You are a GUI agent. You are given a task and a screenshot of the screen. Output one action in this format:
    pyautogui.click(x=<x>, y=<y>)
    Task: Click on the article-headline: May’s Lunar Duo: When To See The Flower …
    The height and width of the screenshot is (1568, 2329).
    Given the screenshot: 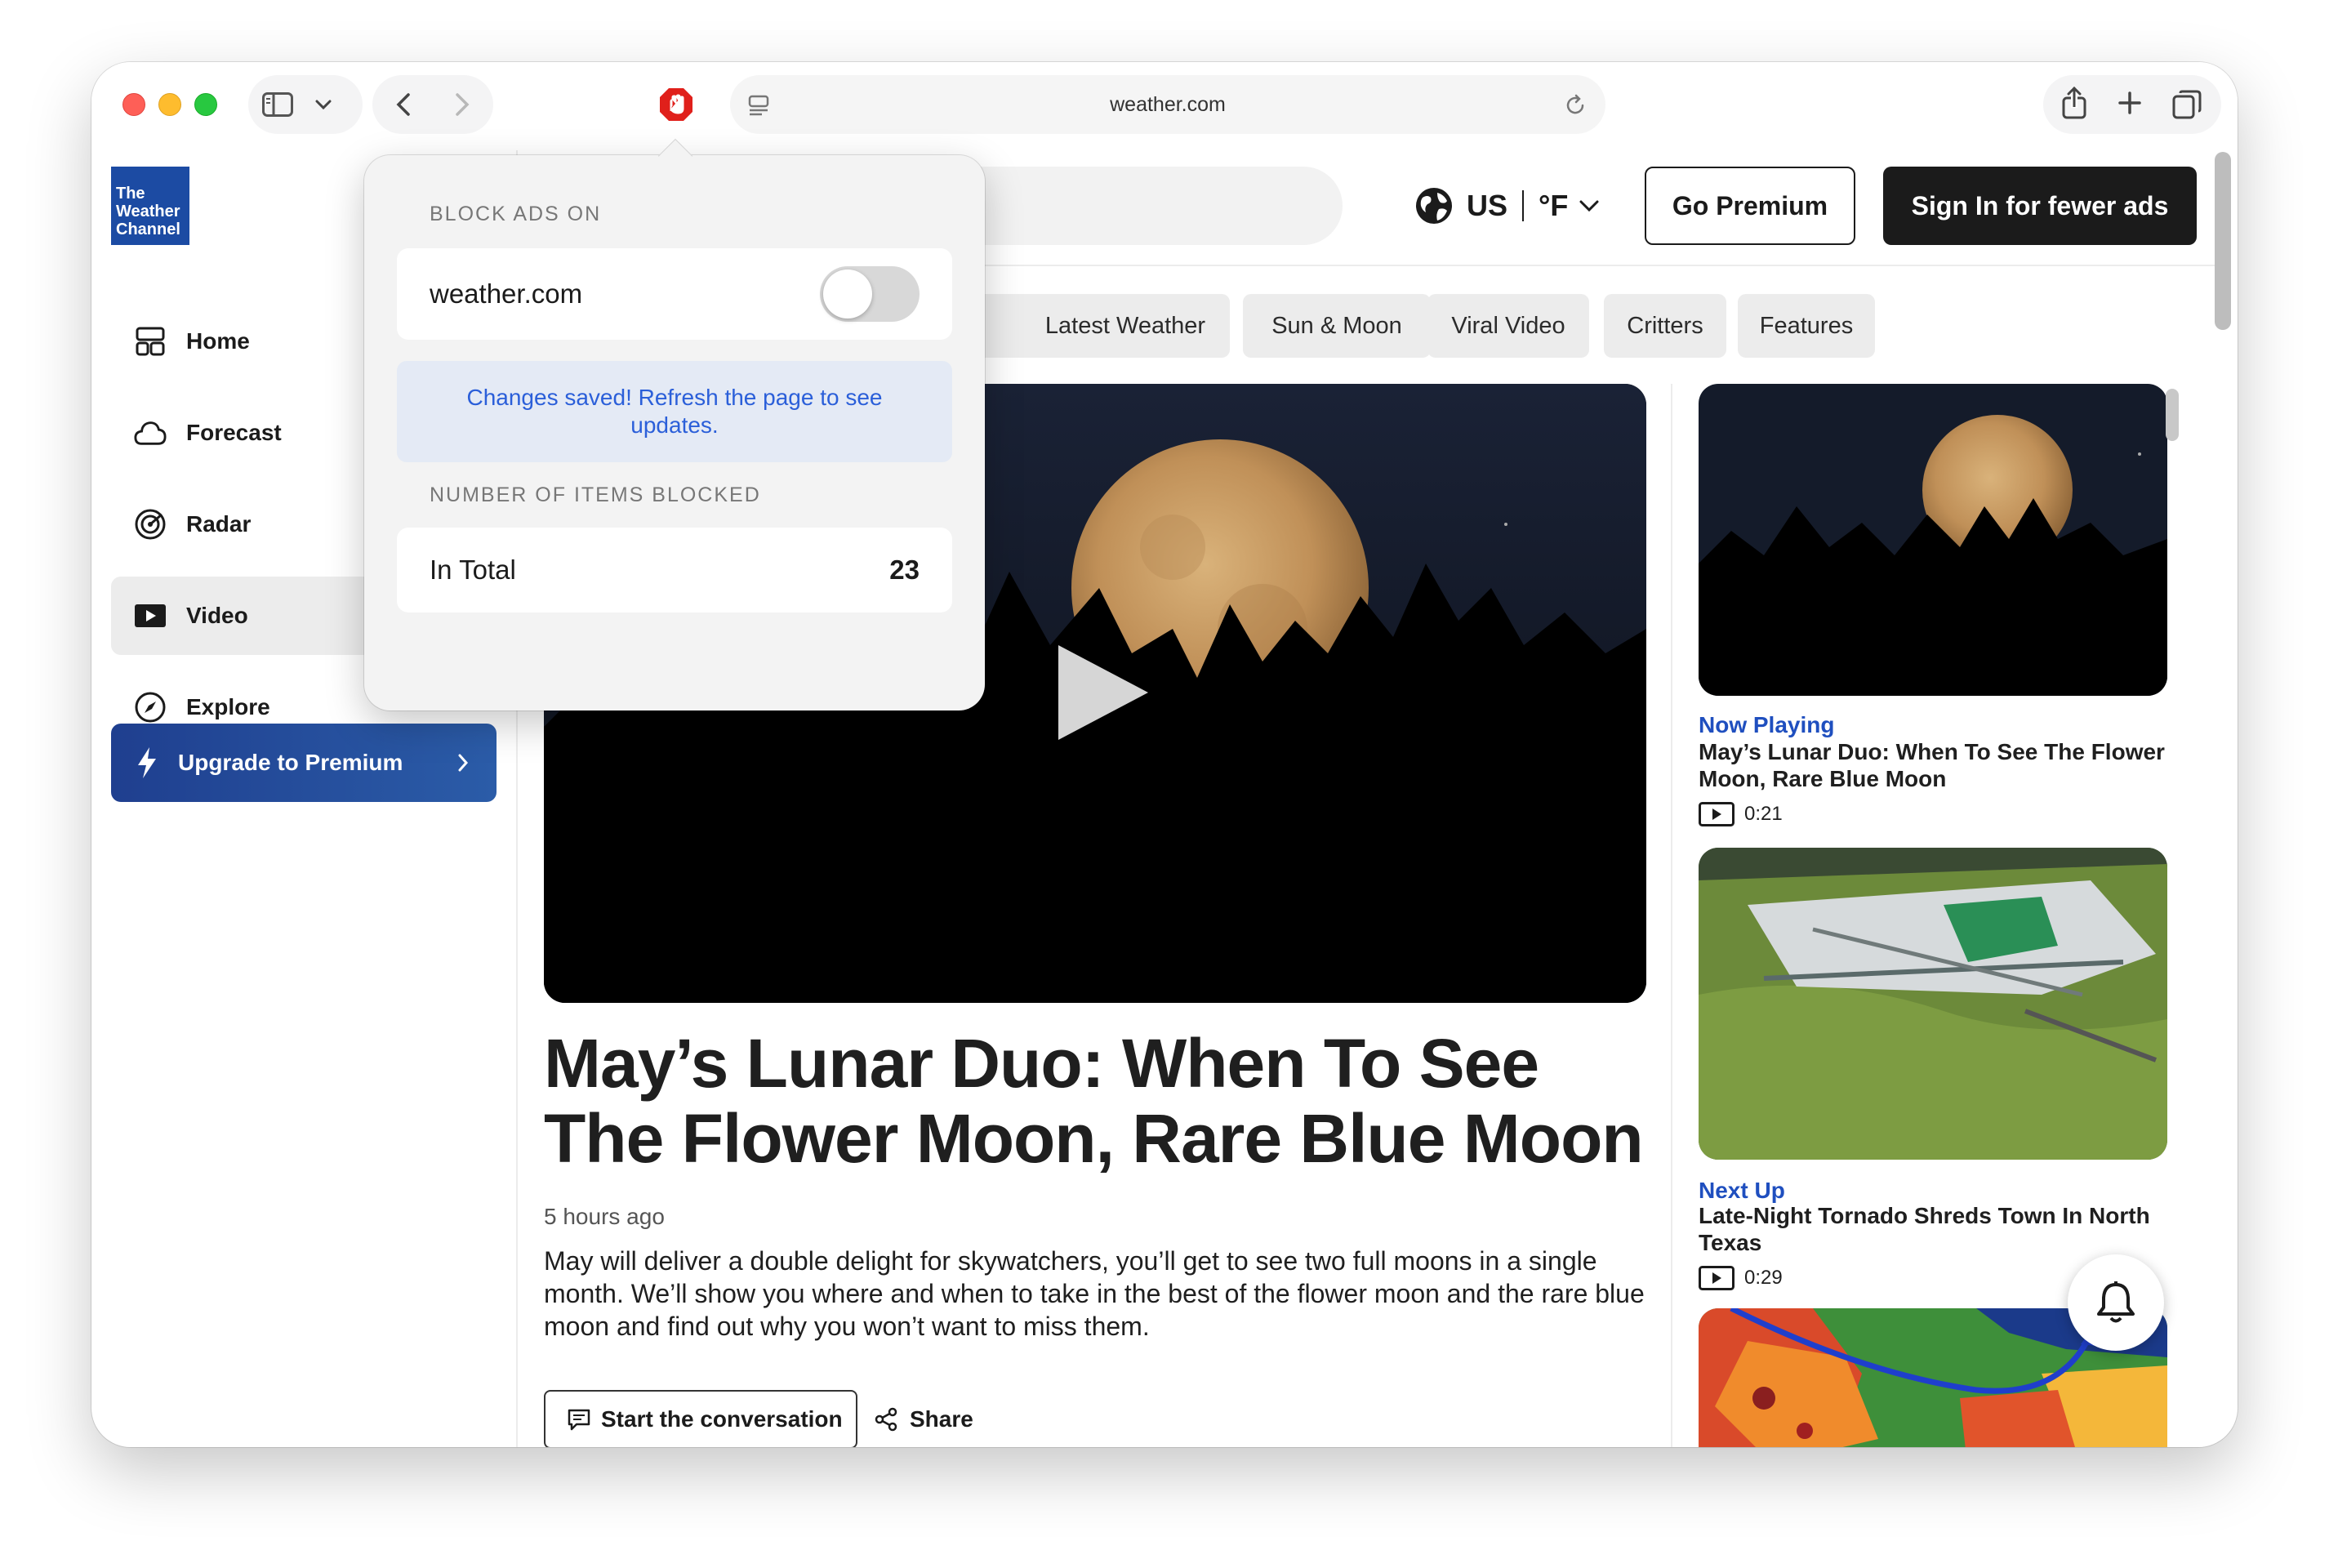 What is the action you would take?
    pyautogui.click(x=1094, y=1101)
    